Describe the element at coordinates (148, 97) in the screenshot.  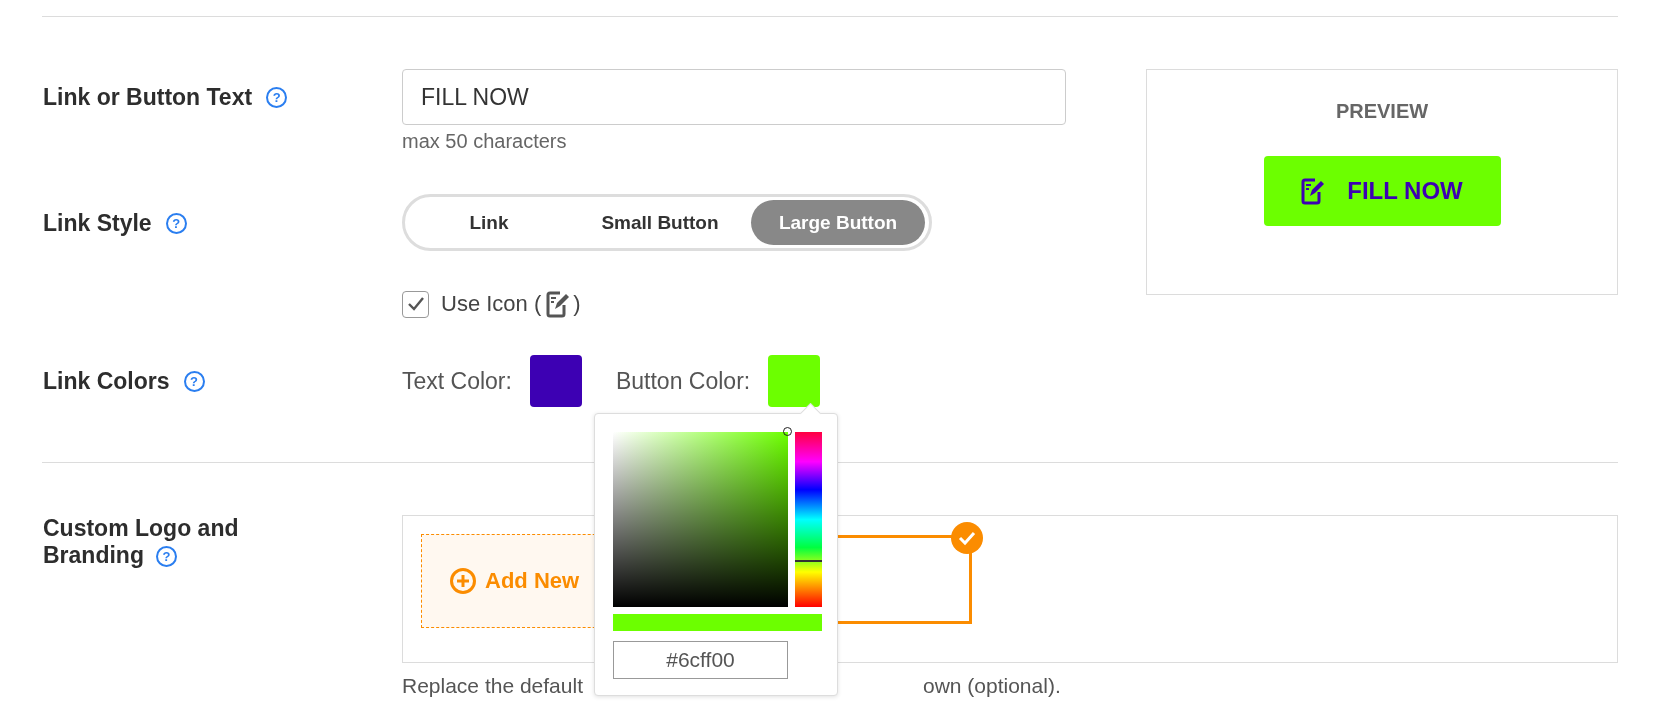
I see `field-label: Link or Button Text` at that location.